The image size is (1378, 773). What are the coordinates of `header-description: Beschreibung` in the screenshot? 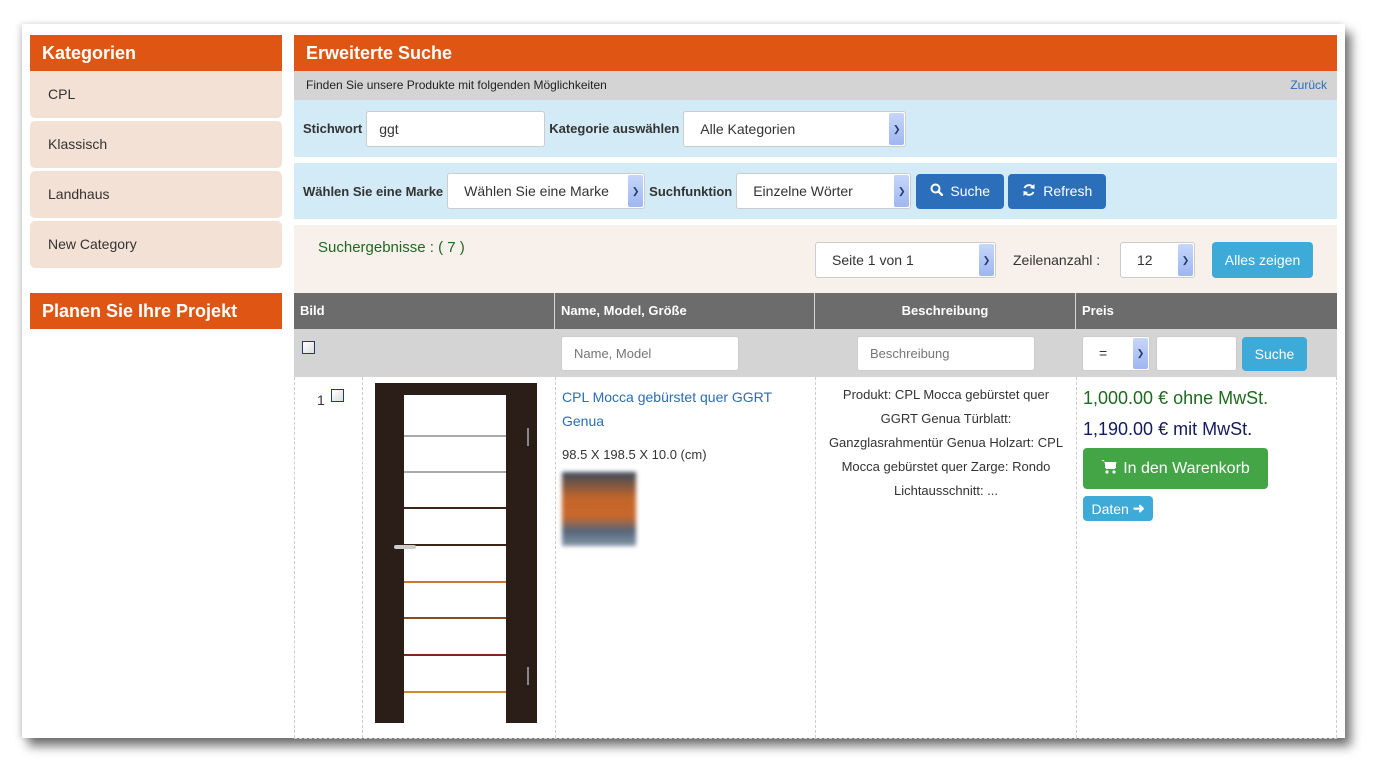 It's located at (945, 311).